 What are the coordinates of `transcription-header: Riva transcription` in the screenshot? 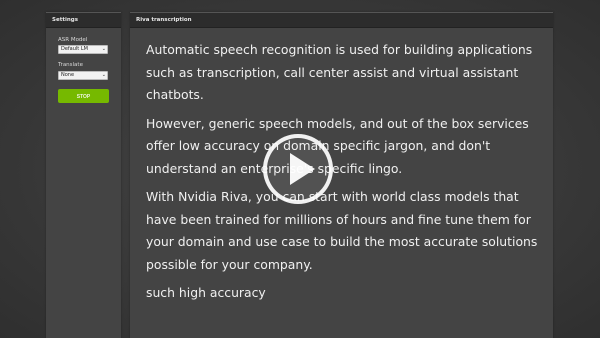 It's located at (341, 20).